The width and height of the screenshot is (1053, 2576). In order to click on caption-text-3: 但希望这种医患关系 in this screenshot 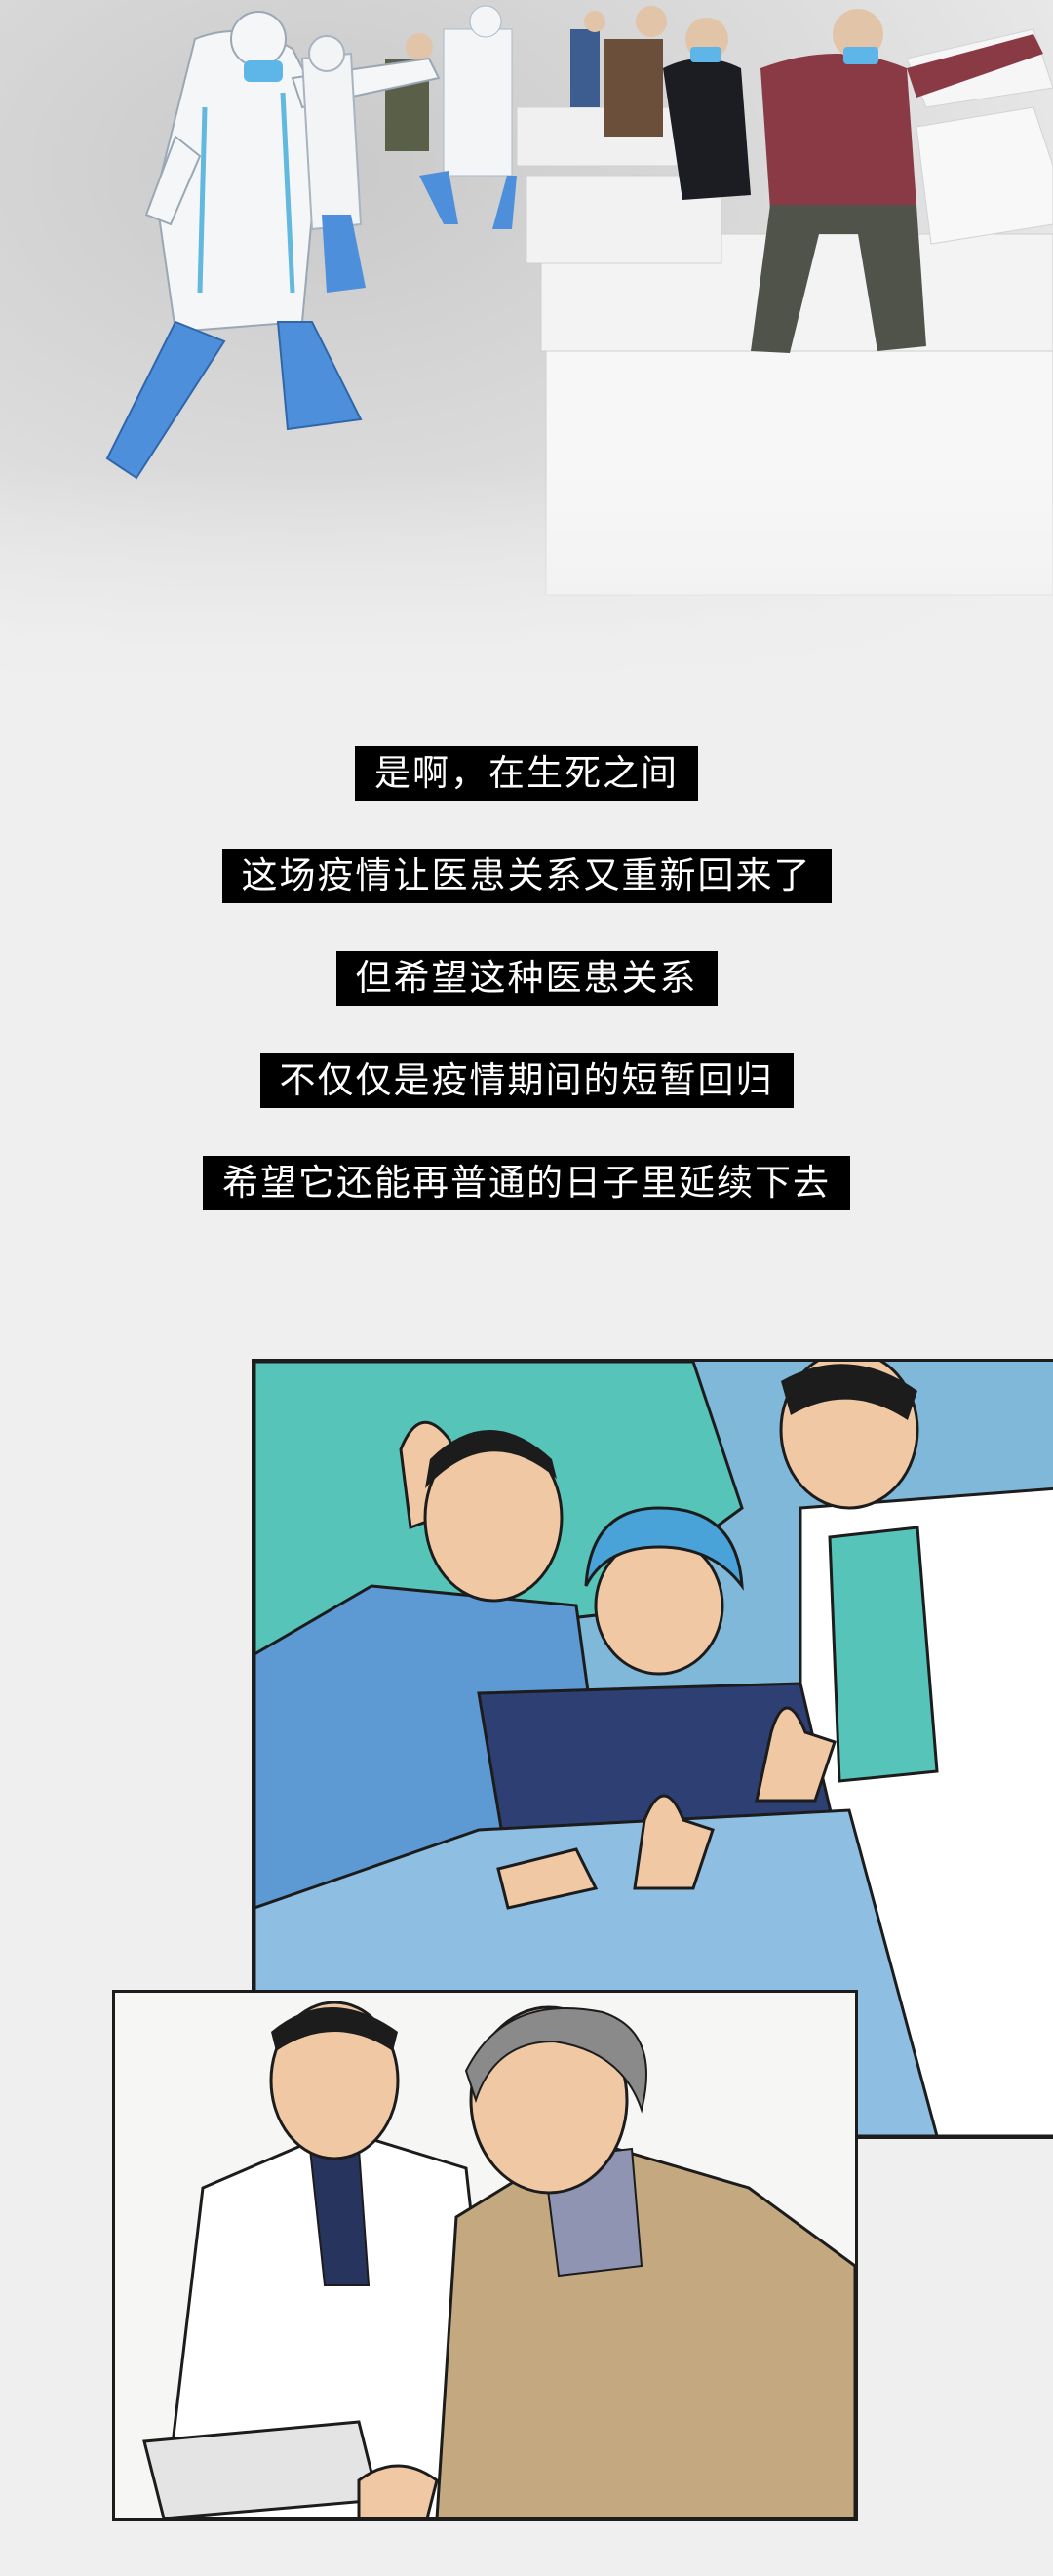, I will do `click(526, 978)`.